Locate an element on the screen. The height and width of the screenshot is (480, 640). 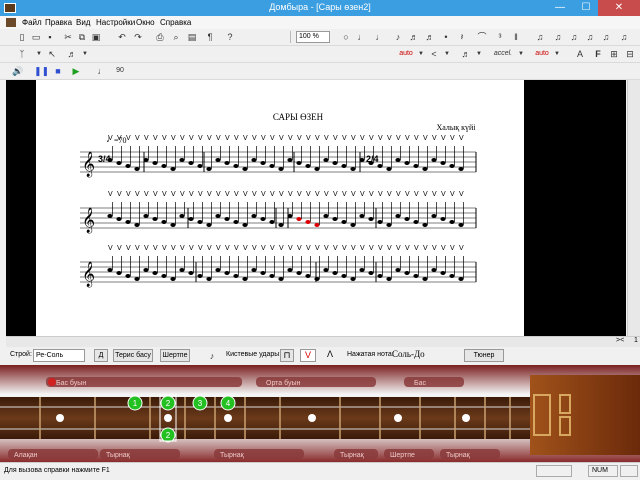
chord-icon: ᛉ is located at coordinates (22, 54).